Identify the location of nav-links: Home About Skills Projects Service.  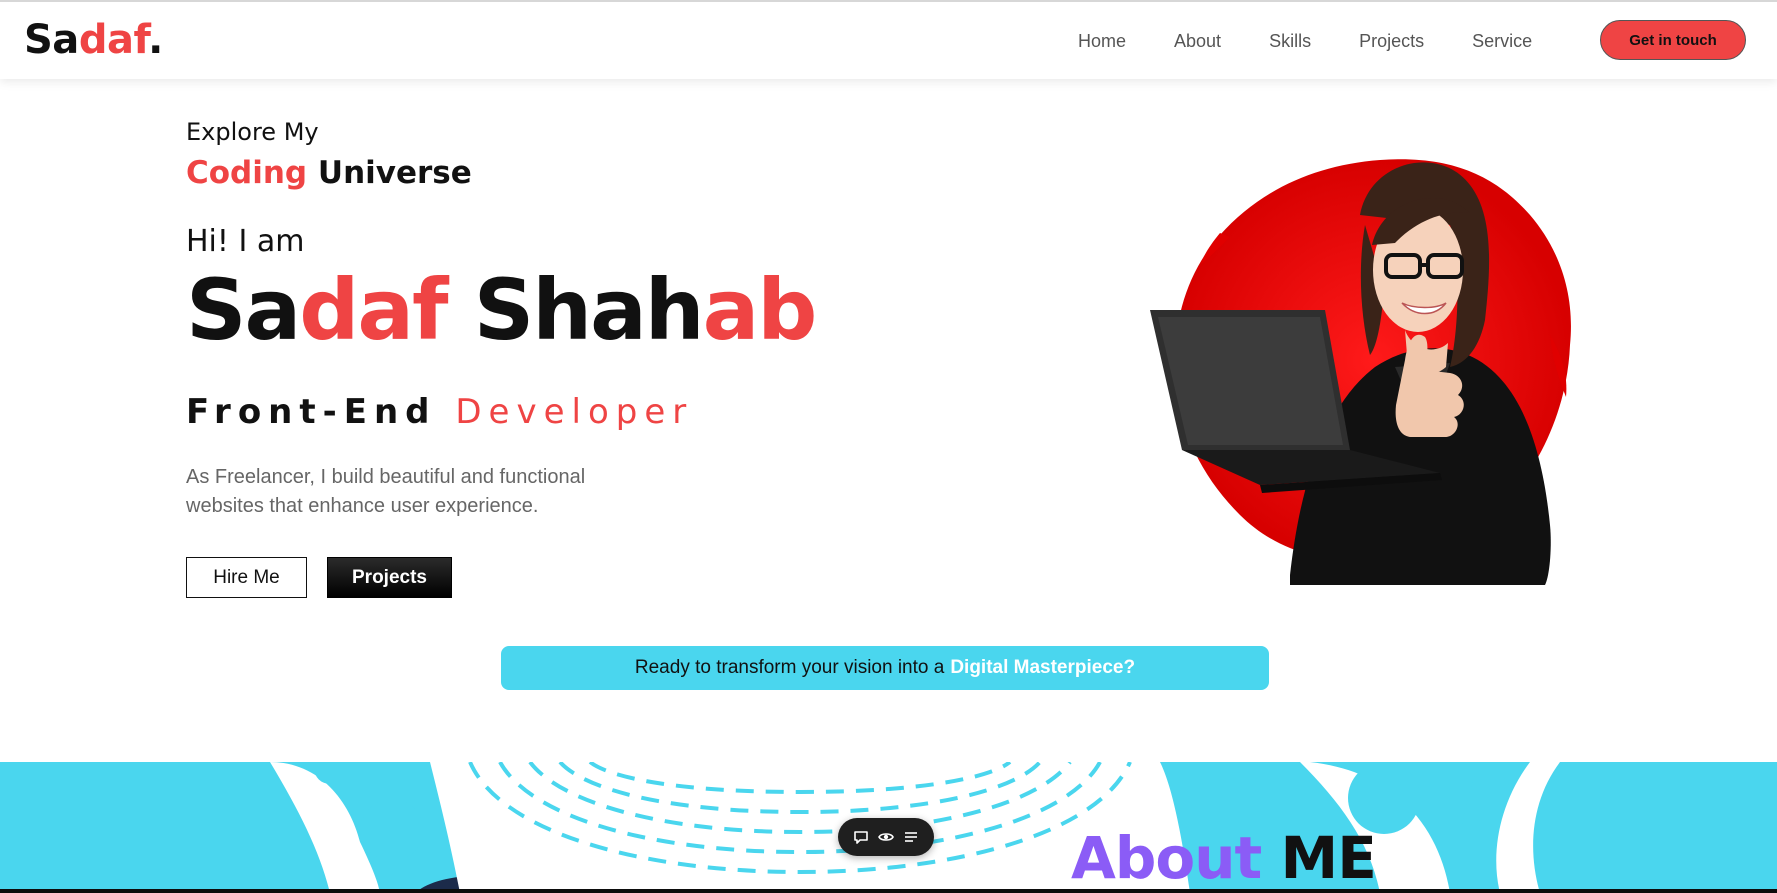
(1305, 41).